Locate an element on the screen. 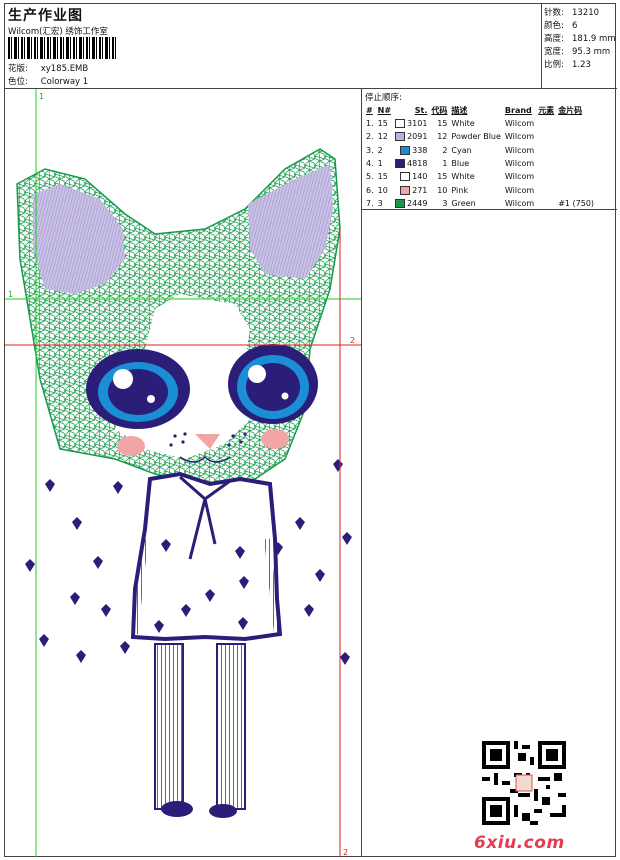 The width and height of the screenshot is (620, 860). needle-number: 1 is located at coordinates (380, 164).